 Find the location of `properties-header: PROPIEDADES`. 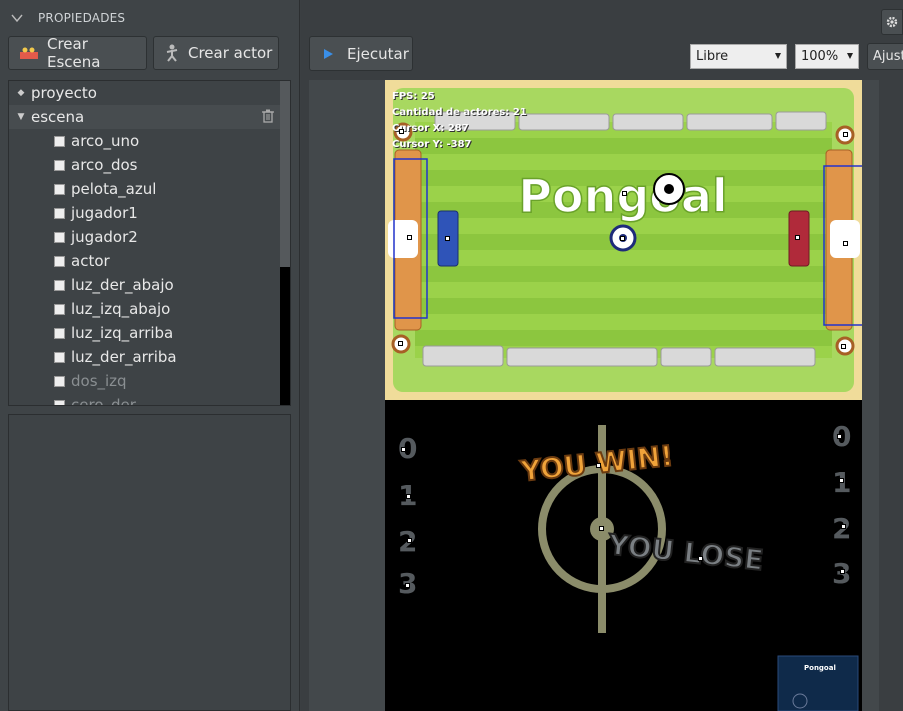

properties-header: PROPIEDADES is located at coordinates (150, 18).